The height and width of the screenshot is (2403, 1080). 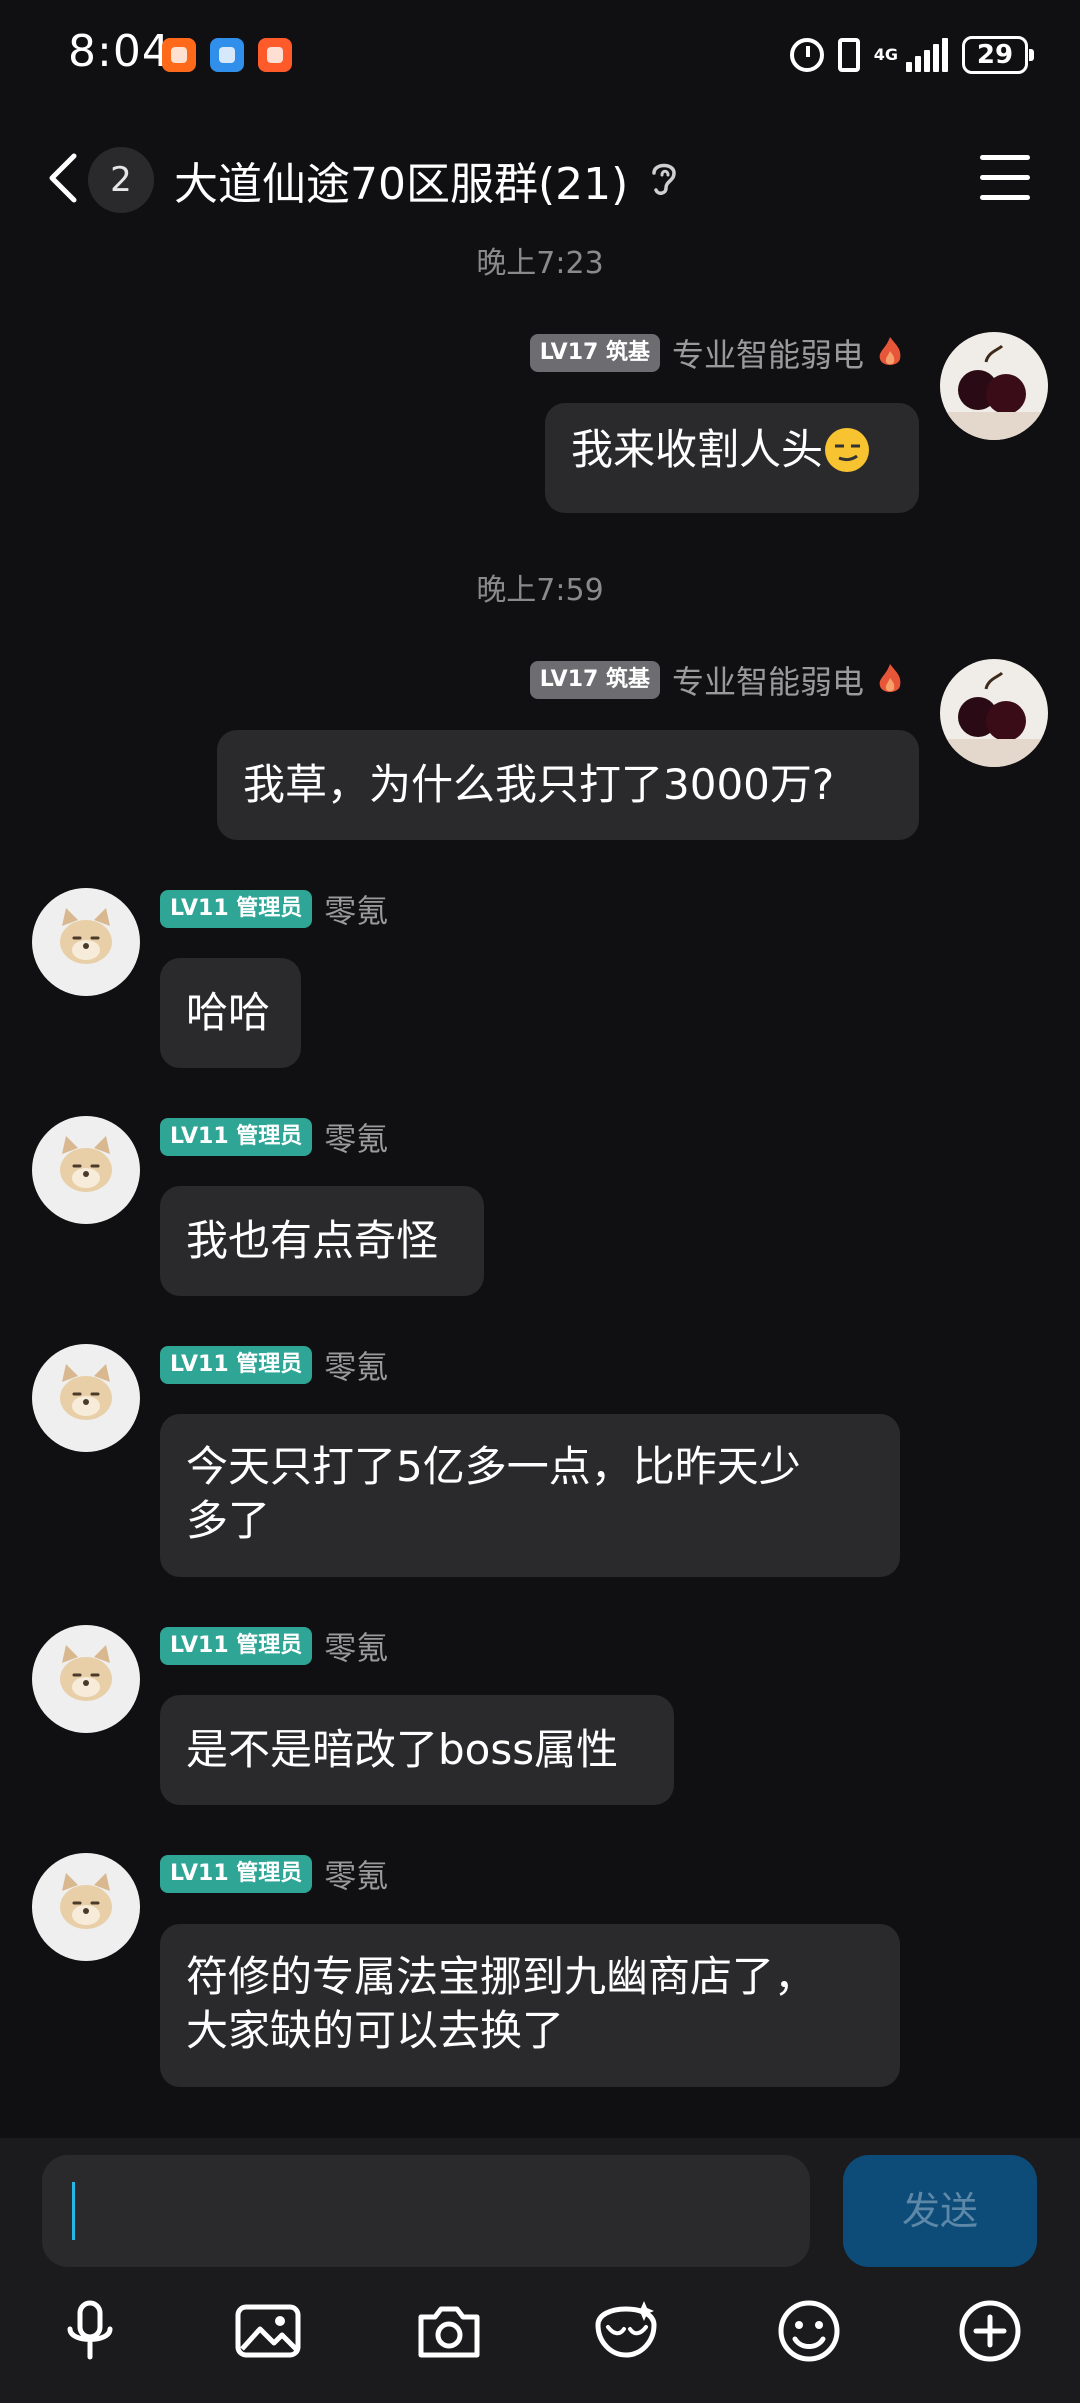 What do you see at coordinates (312, 1240) in the screenshot?
I see `message-text: 我也有点奇怪` at bounding box center [312, 1240].